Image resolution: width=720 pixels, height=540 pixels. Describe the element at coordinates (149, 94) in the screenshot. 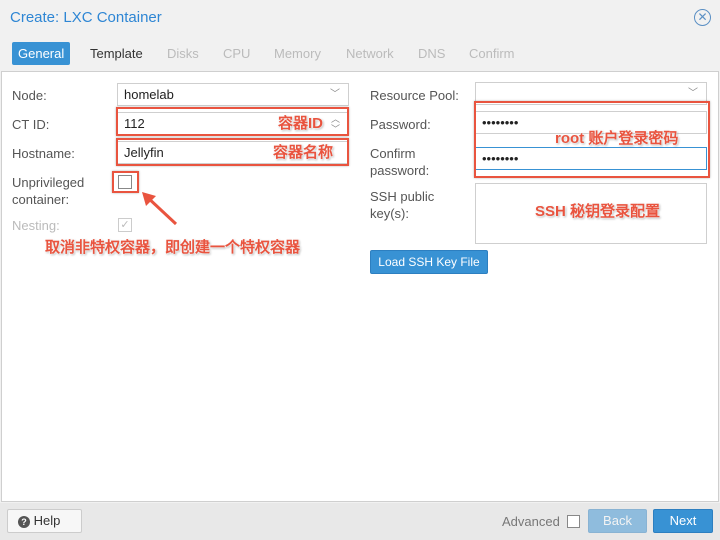

I see `node-value: homelab` at that location.